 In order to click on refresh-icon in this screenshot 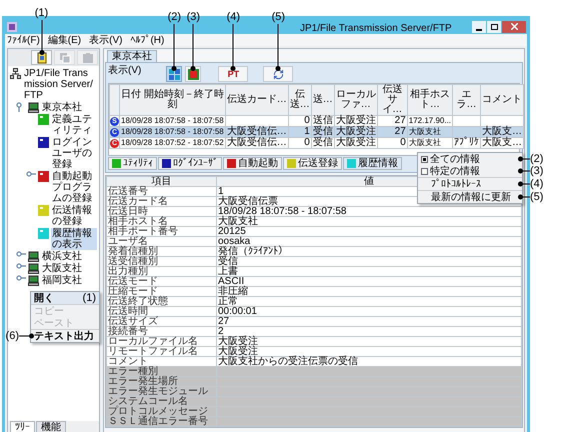, I will do `click(278, 74)`.